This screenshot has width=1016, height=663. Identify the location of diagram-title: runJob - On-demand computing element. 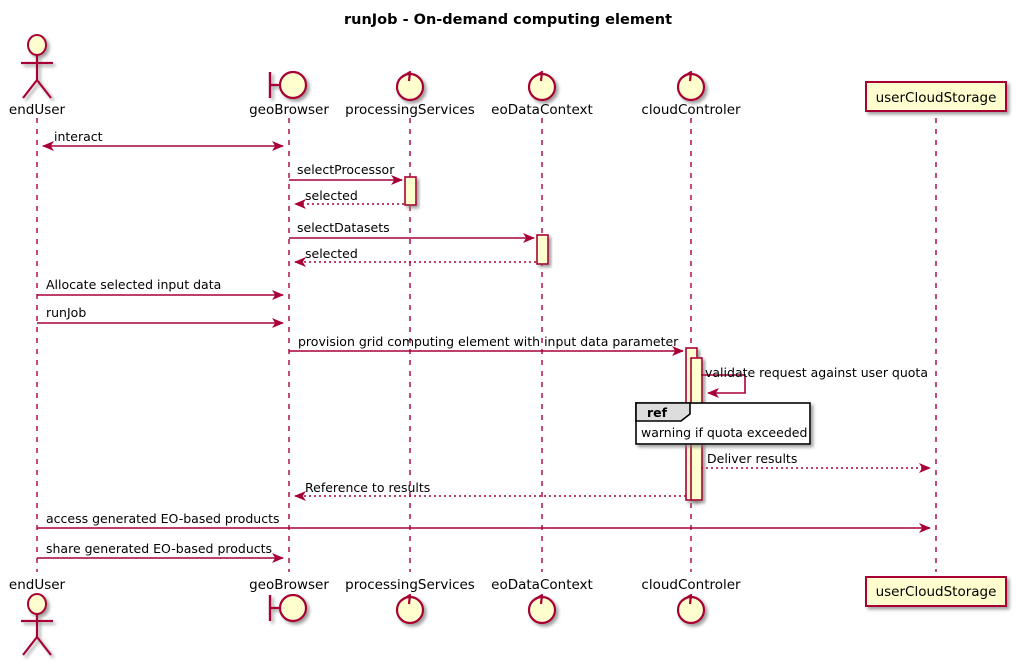
(508, 20).